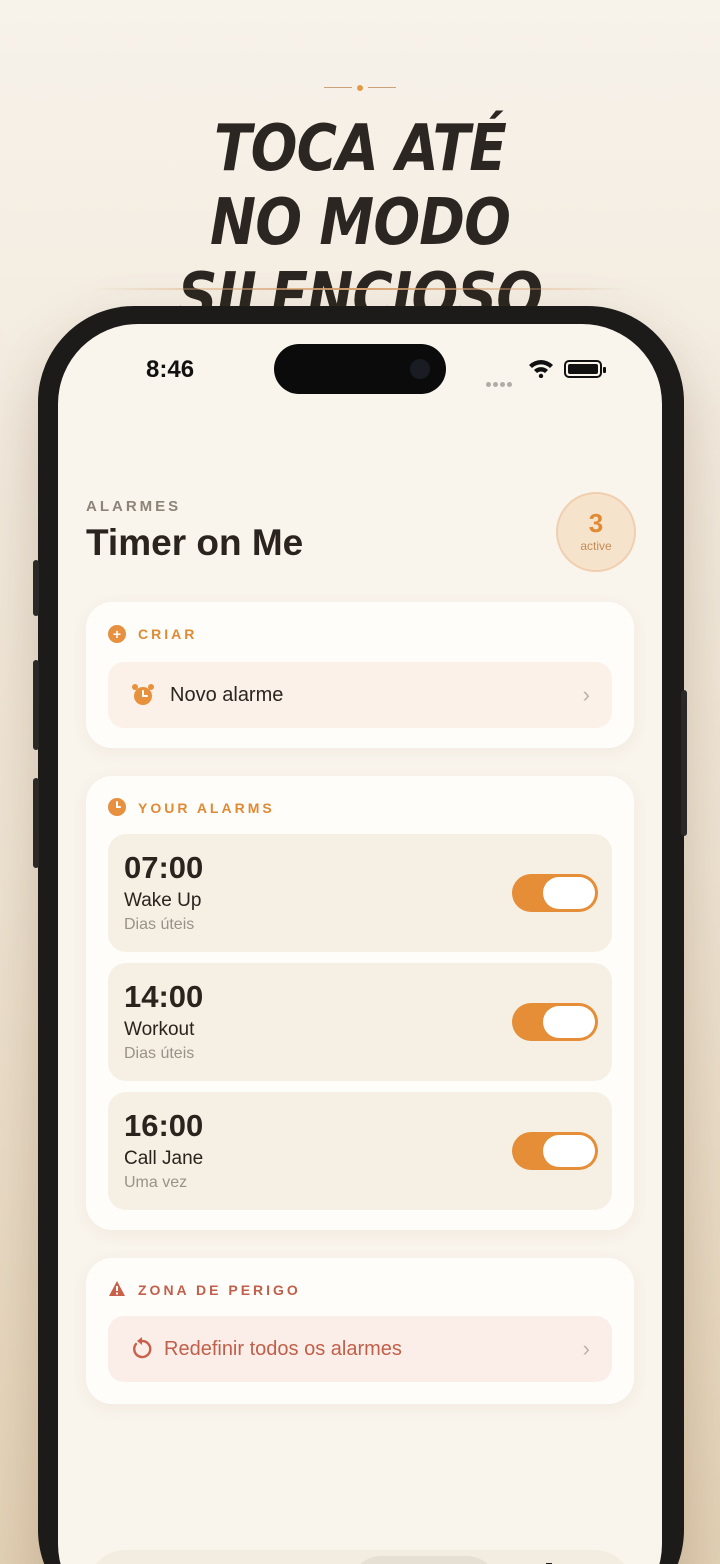 This screenshot has width=720, height=1564. I want to click on reset-all-alarms-button: Redefinir todos os alarmes ›, so click(360, 1349).